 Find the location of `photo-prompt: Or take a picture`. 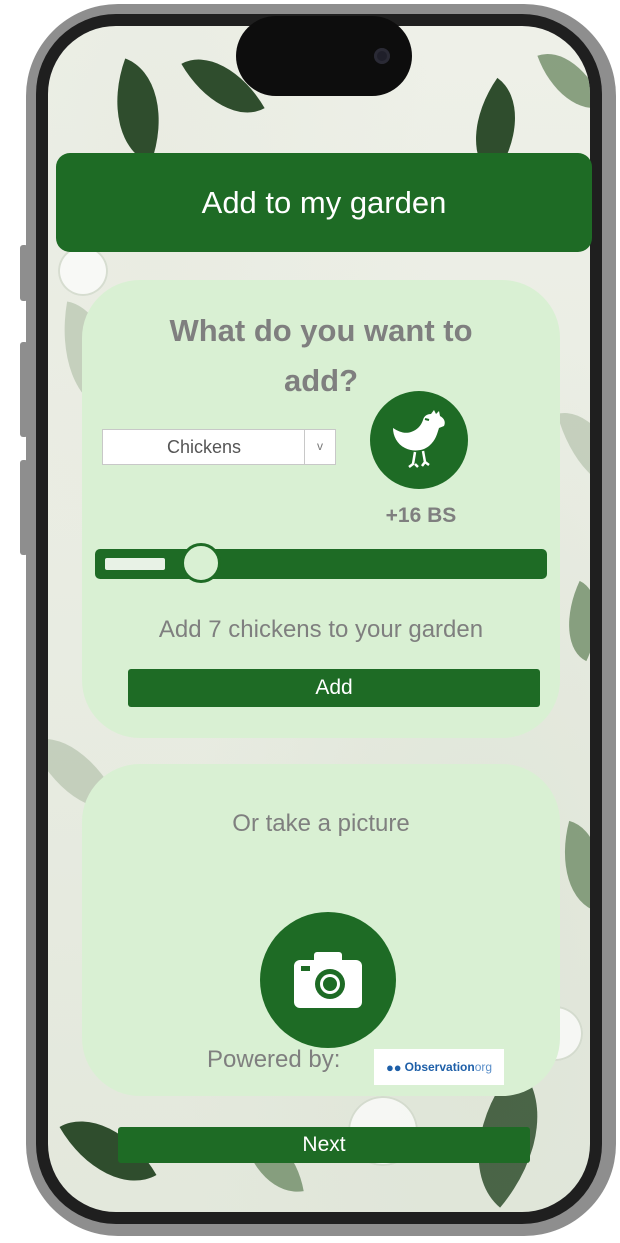

photo-prompt: Or take a picture is located at coordinates (321, 823).